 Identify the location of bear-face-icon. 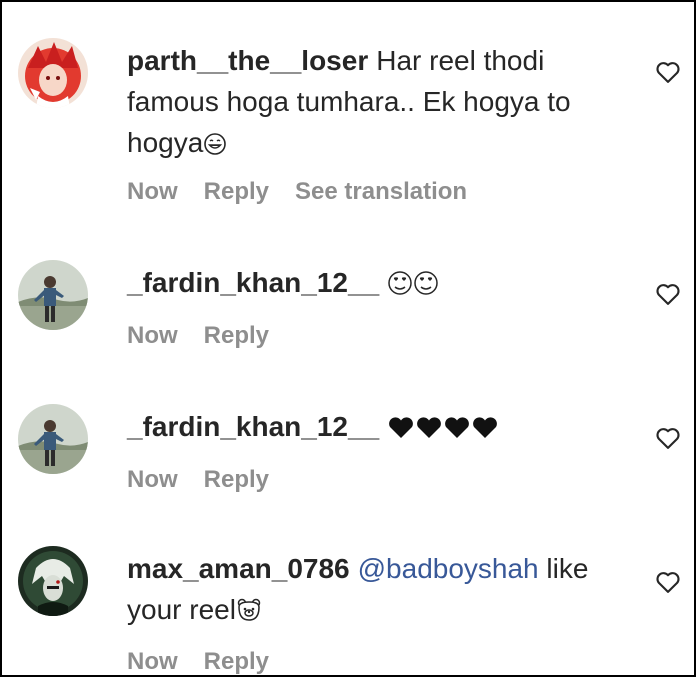
(249, 610).